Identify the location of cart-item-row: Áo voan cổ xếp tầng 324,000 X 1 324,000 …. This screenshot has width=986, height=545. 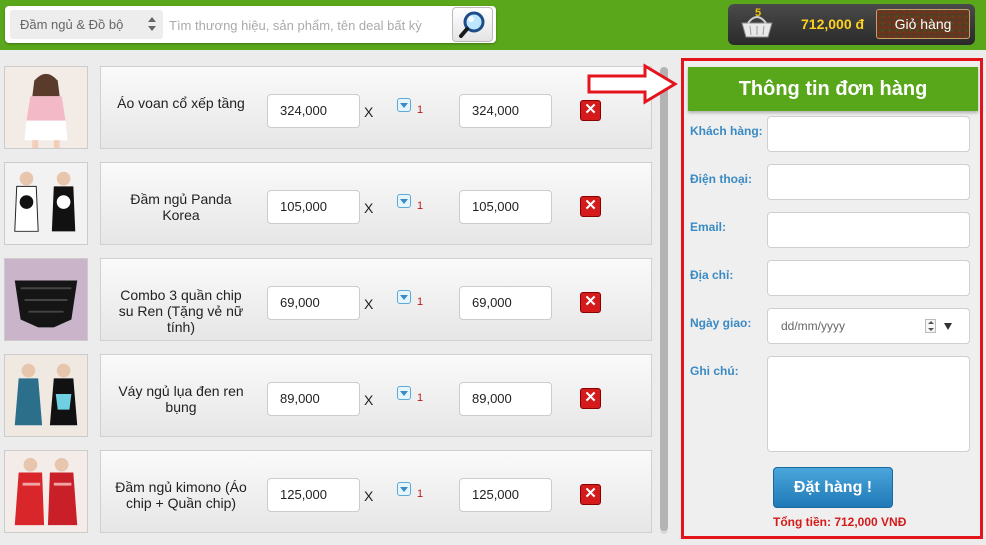
(376, 107).